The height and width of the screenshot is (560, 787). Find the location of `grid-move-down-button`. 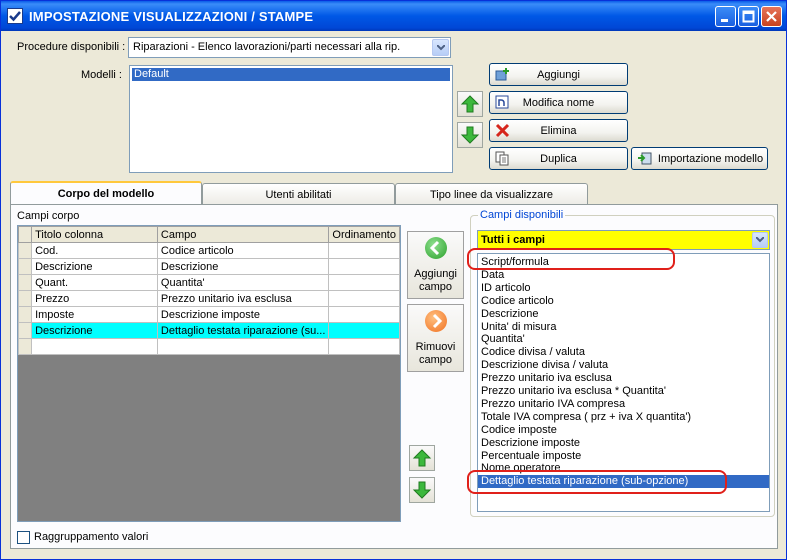

grid-move-down-button is located at coordinates (422, 490).